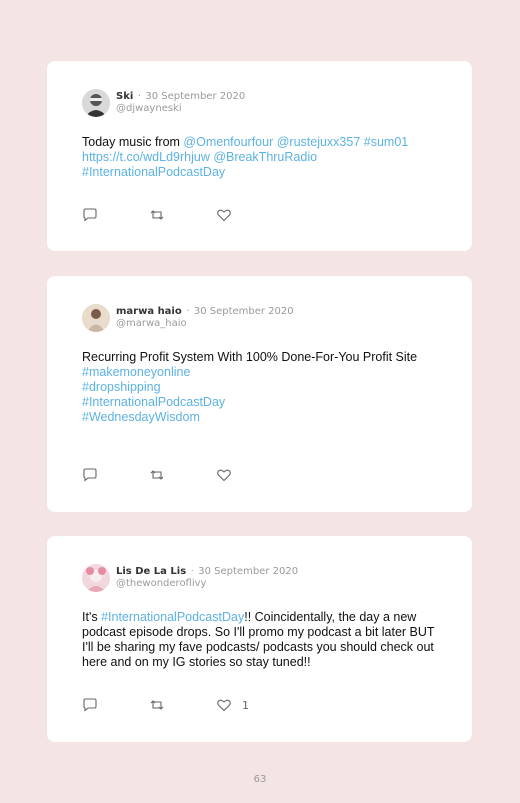  I want to click on author-name: Ski, so click(124, 96).